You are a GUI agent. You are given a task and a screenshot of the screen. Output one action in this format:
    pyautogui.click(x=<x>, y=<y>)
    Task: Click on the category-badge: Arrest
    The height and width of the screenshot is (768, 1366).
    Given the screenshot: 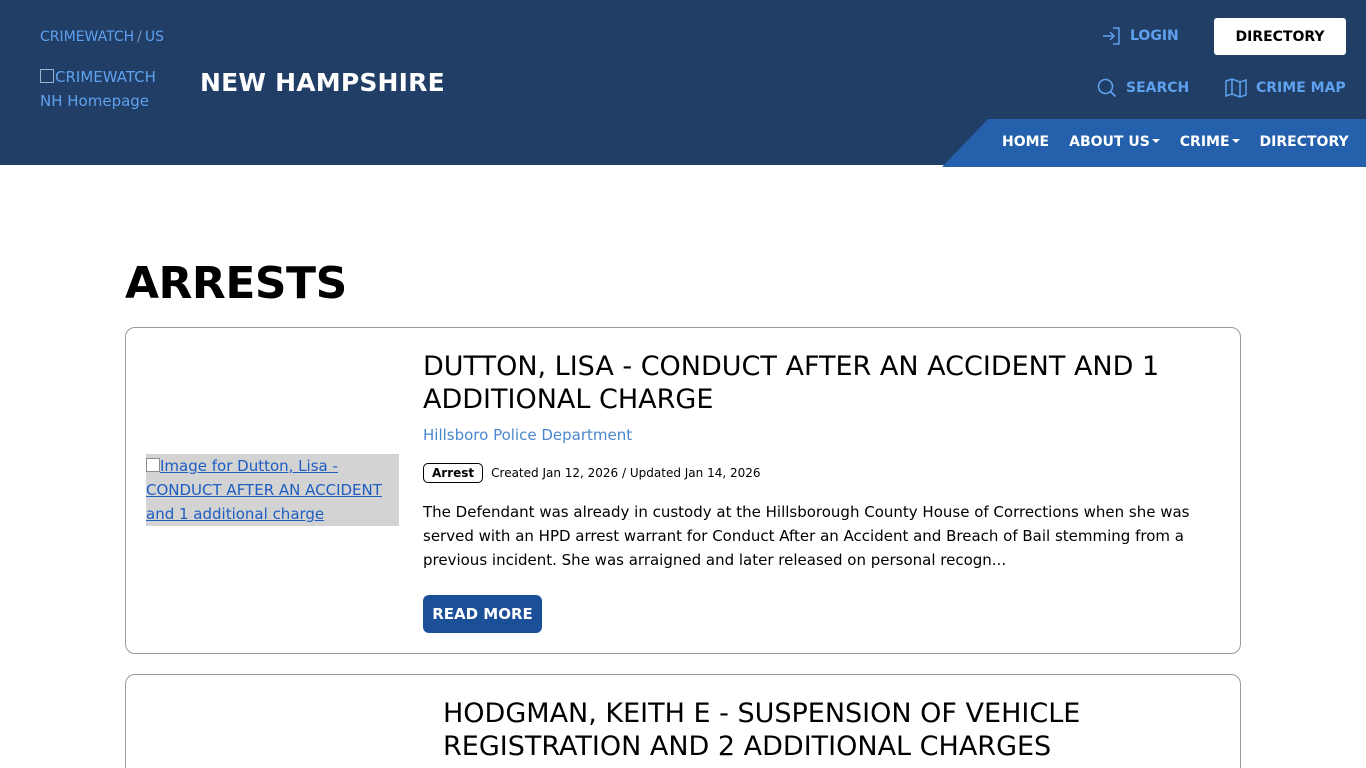 What is the action you would take?
    pyautogui.click(x=453, y=473)
    